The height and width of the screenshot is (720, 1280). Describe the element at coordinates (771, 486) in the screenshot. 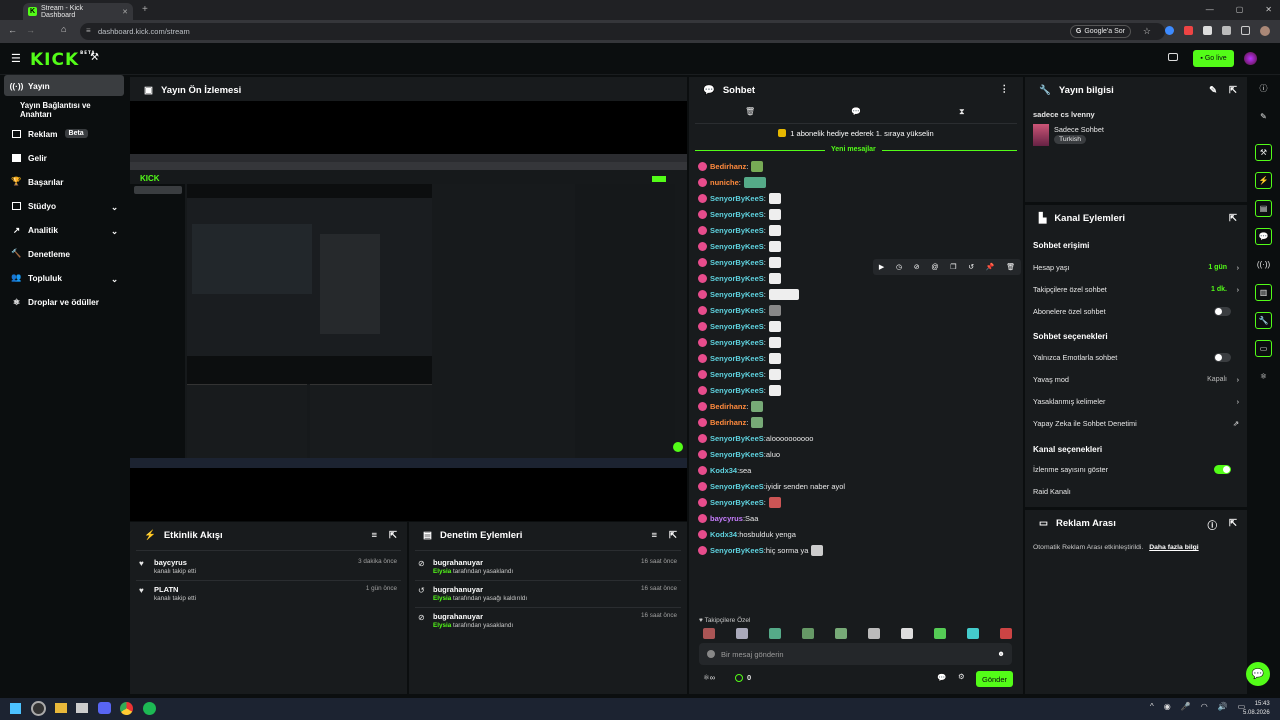

I see `chat-message: SenyorByKeeS: iyidir senden naber ayol` at that location.